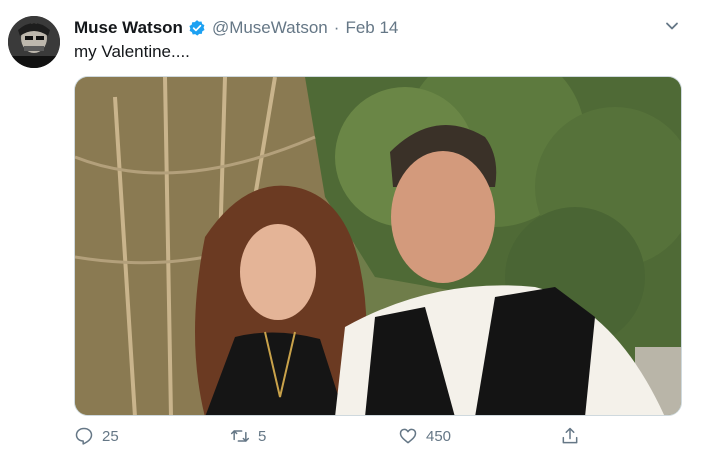 This screenshot has height=450, width=720. What do you see at coordinates (354, 438) in the screenshot?
I see `tweet-actions: 25 5 450` at bounding box center [354, 438].